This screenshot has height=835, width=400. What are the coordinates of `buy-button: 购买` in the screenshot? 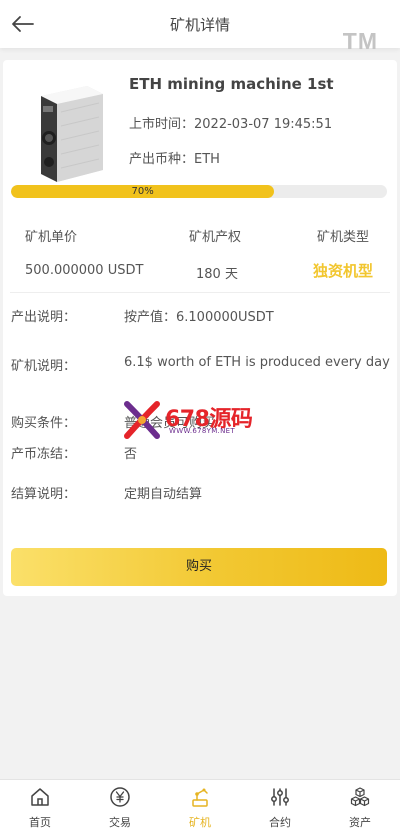 It's located at (199, 567).